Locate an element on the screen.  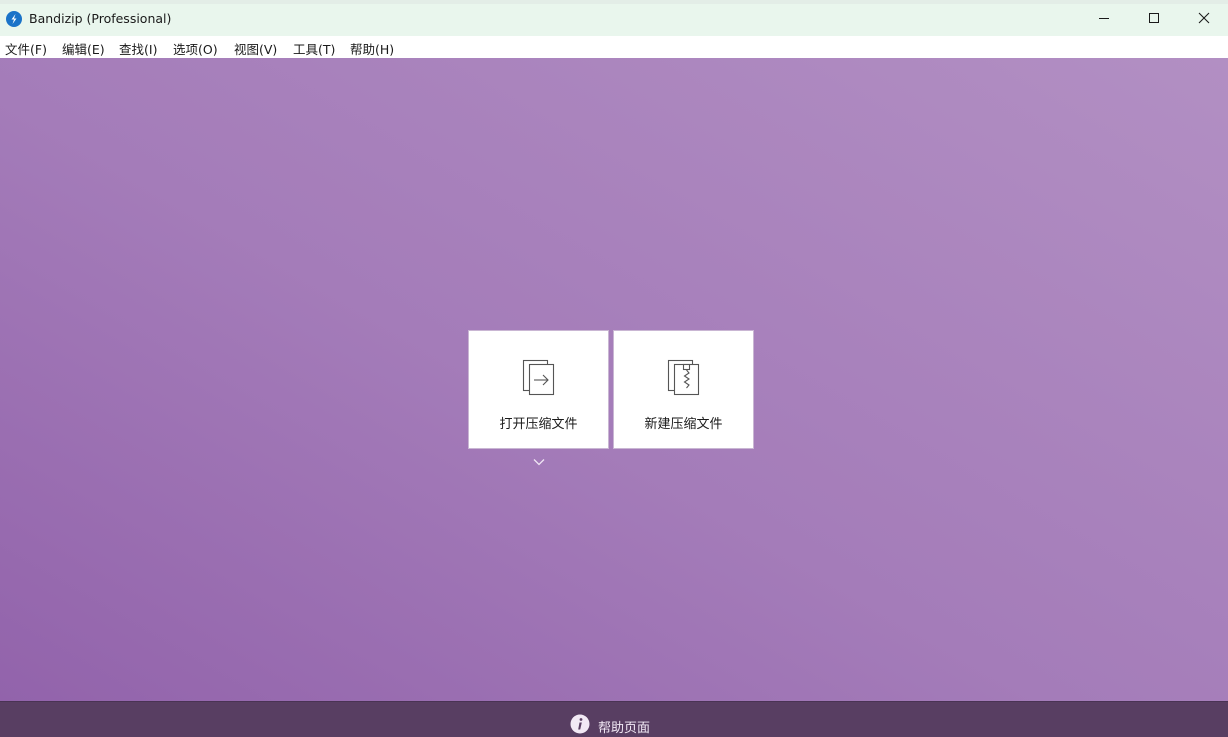
menu-file: 文件(F) is located at coordinates (26, 48).